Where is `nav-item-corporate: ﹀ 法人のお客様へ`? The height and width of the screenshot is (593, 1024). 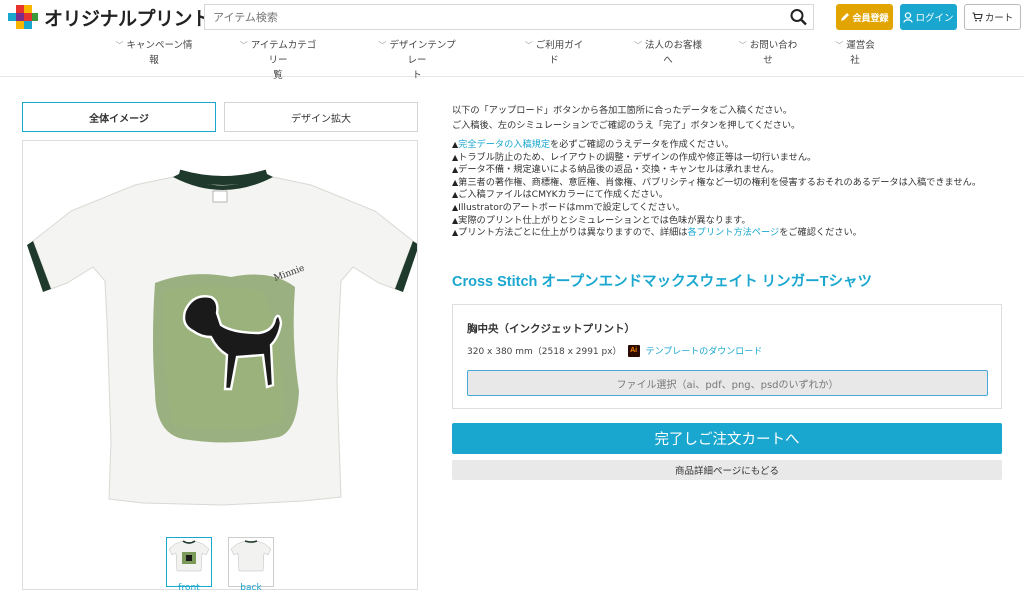
nav-item-corporate: ﹀ 法人のお客様へ is located at coordinates (668, 53).